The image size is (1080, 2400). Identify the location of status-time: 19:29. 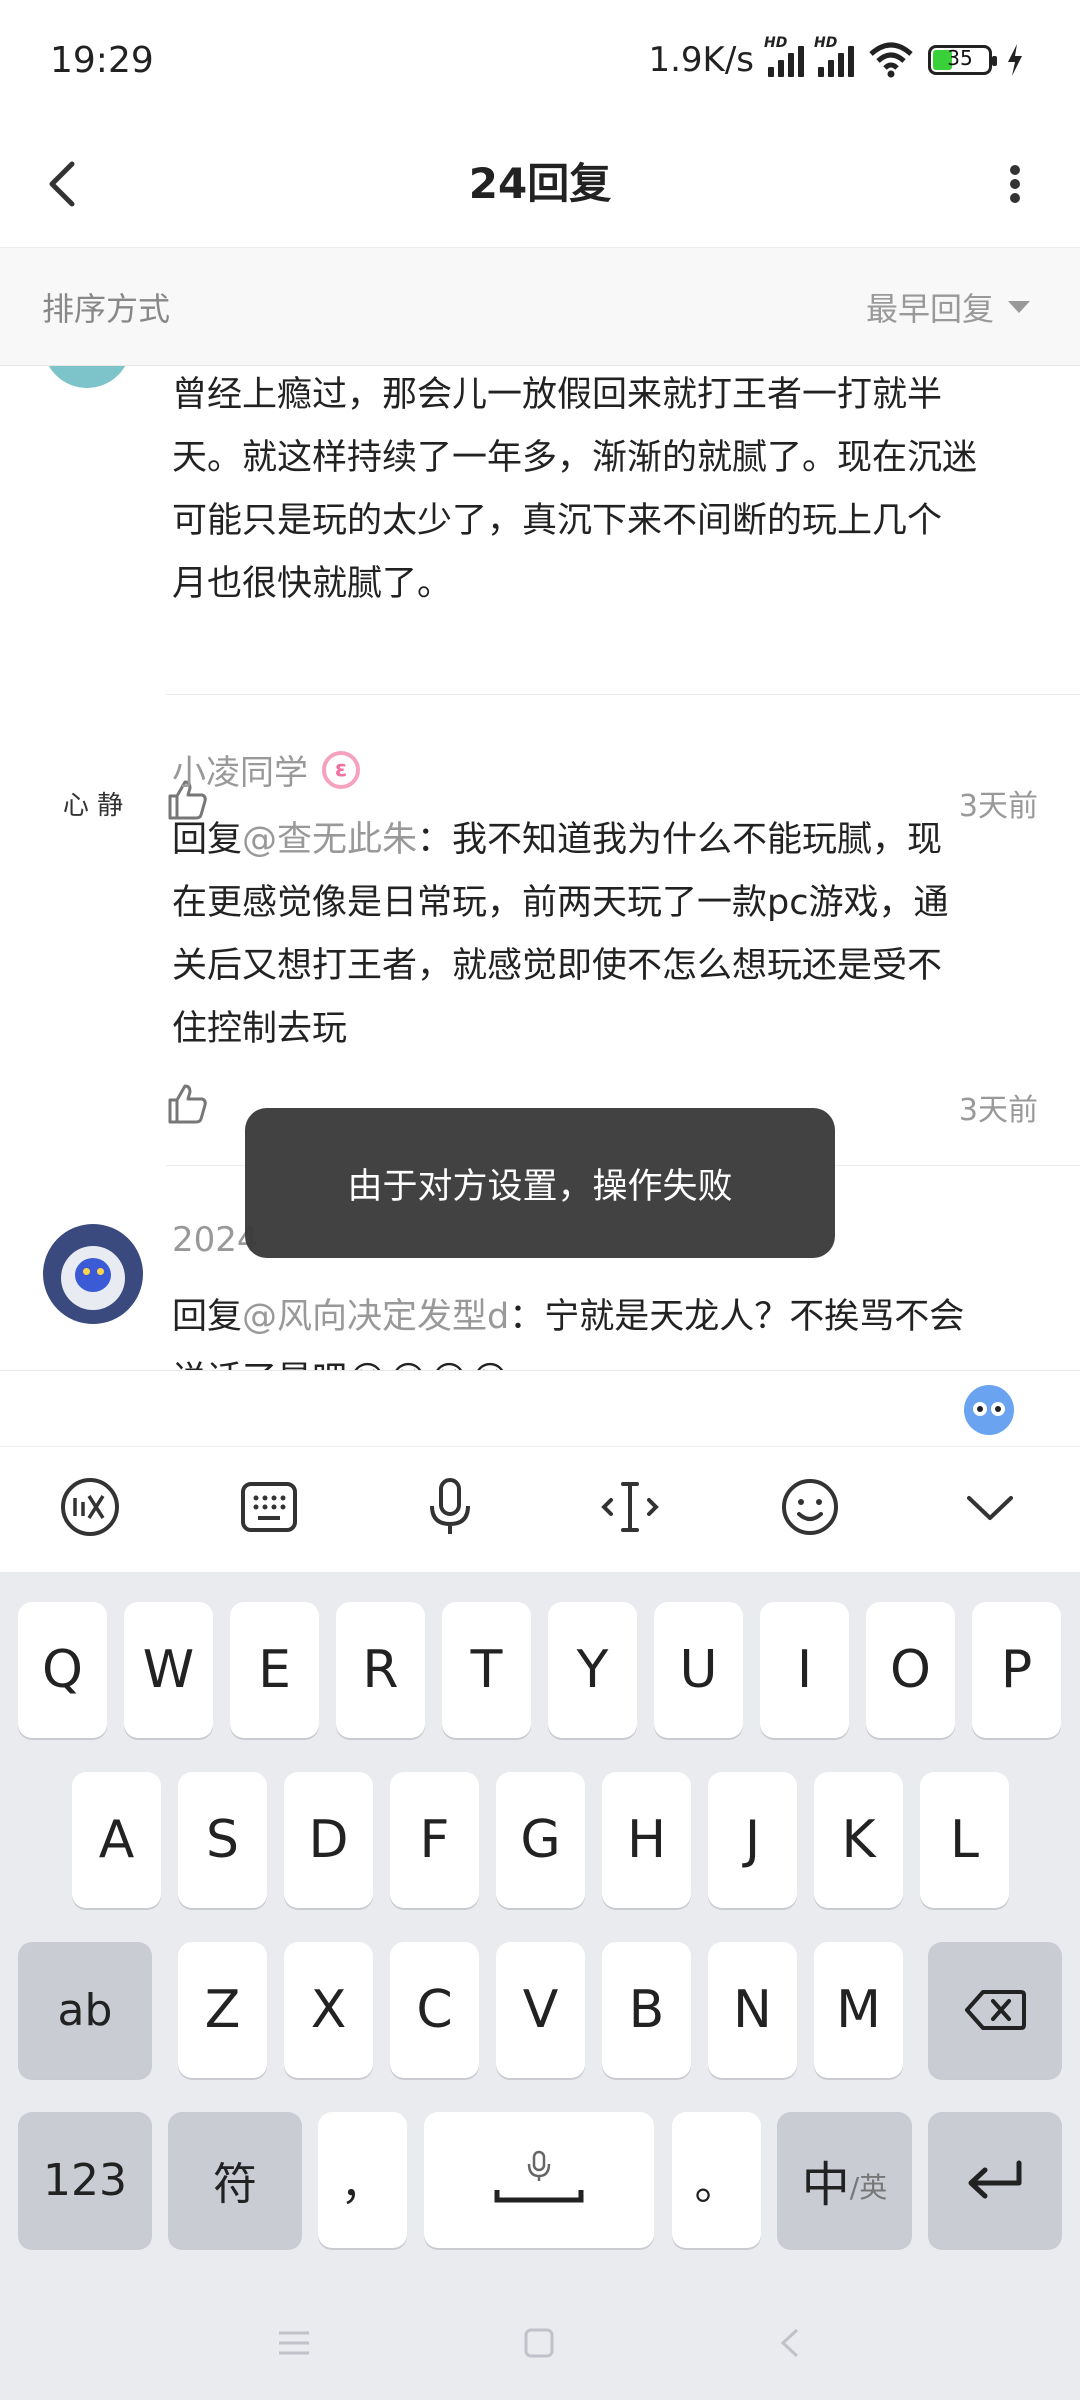
(102, 60).